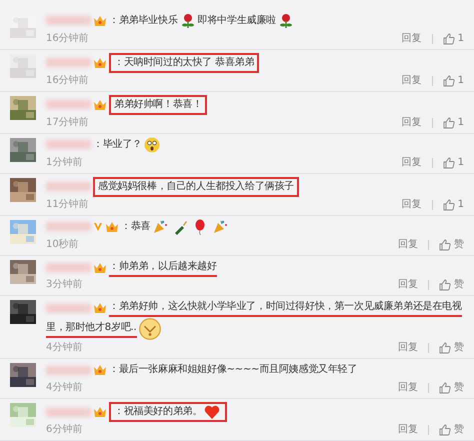  Describe the element at coordinates (67, 205) in the screenshot. I see `comment-time: 11分钟前` at that location.